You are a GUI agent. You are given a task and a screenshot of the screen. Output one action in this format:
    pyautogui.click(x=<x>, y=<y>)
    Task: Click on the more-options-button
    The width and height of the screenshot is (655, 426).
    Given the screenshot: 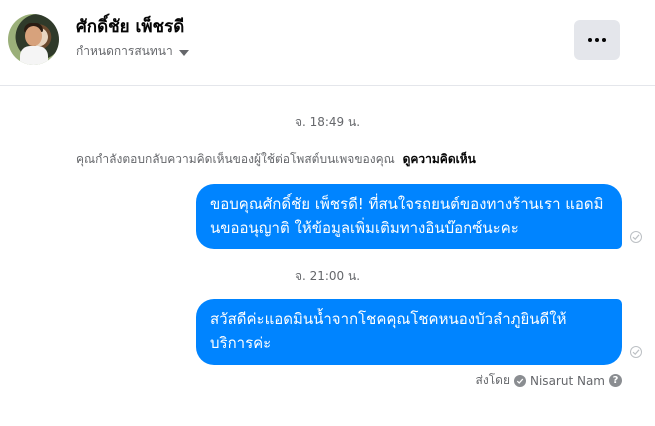 What is the action you would take?
    pyautogui.click(x=597, y=40)
    